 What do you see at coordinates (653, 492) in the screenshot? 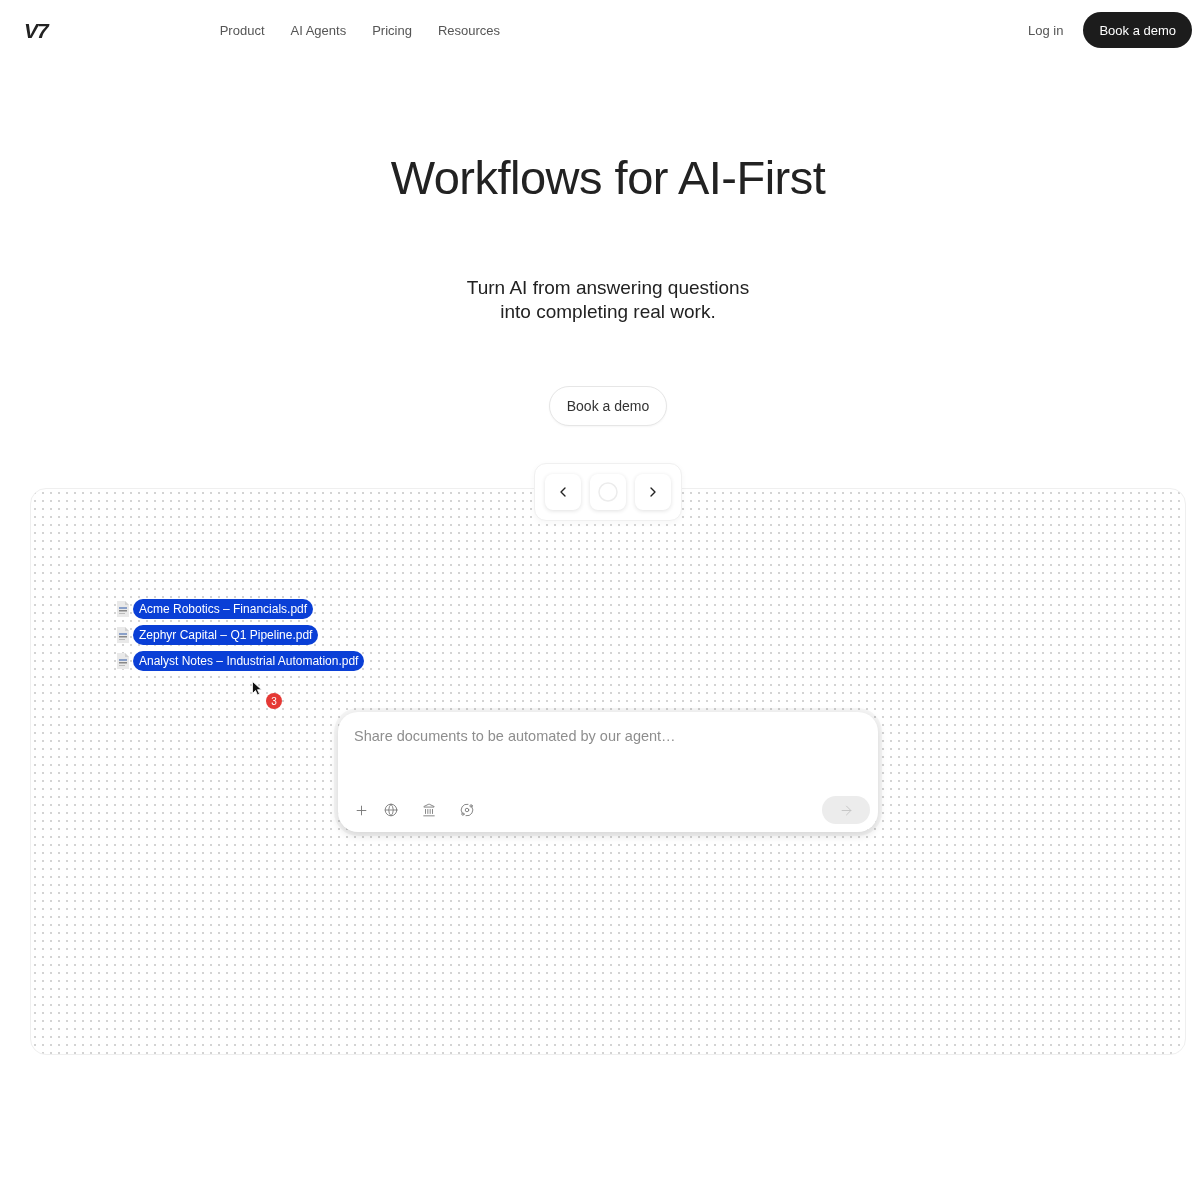
I see `next-button` at bounding box center [653, 492].